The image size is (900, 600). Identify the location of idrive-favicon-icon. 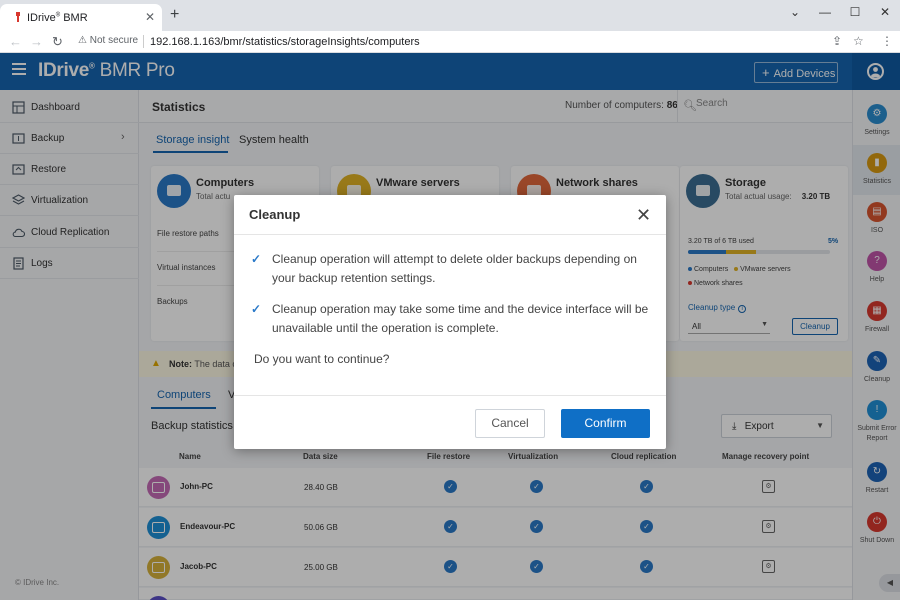
(18, 17).